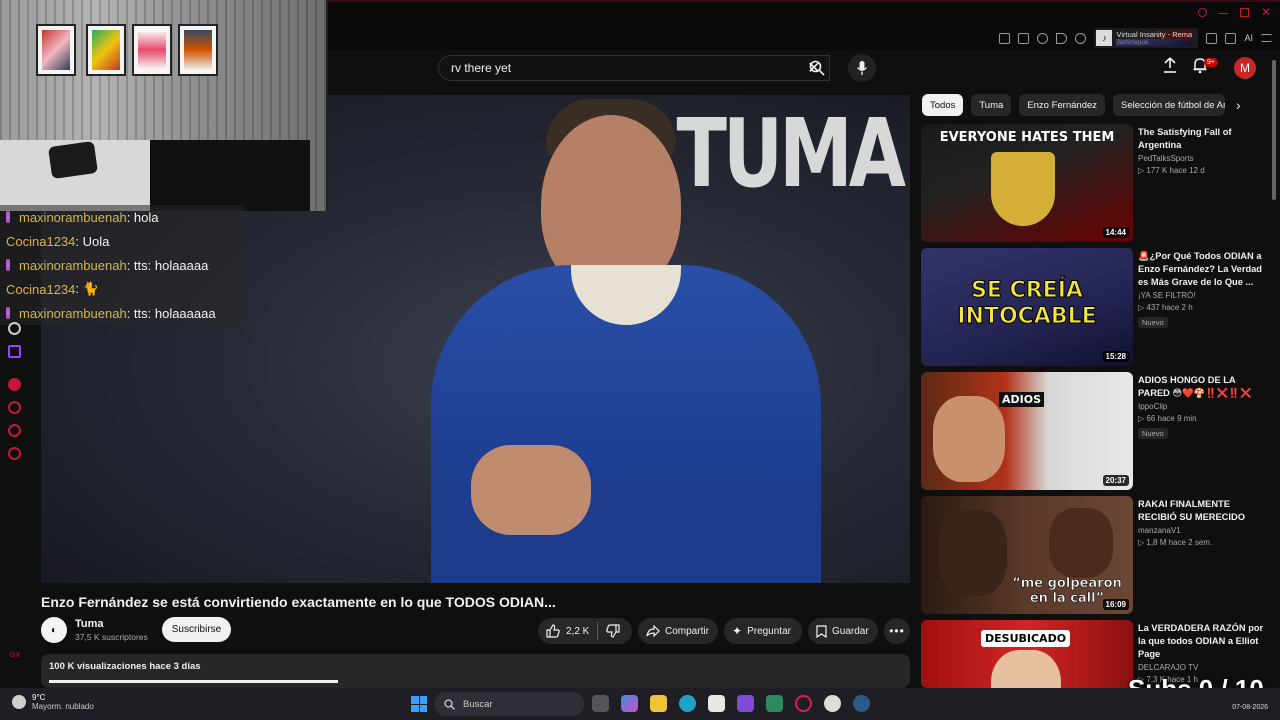  What do you see at coordinates (737, 631) in the screenshot?
I see `sparkle-icon: ✦` at bounding box center [737, 631].